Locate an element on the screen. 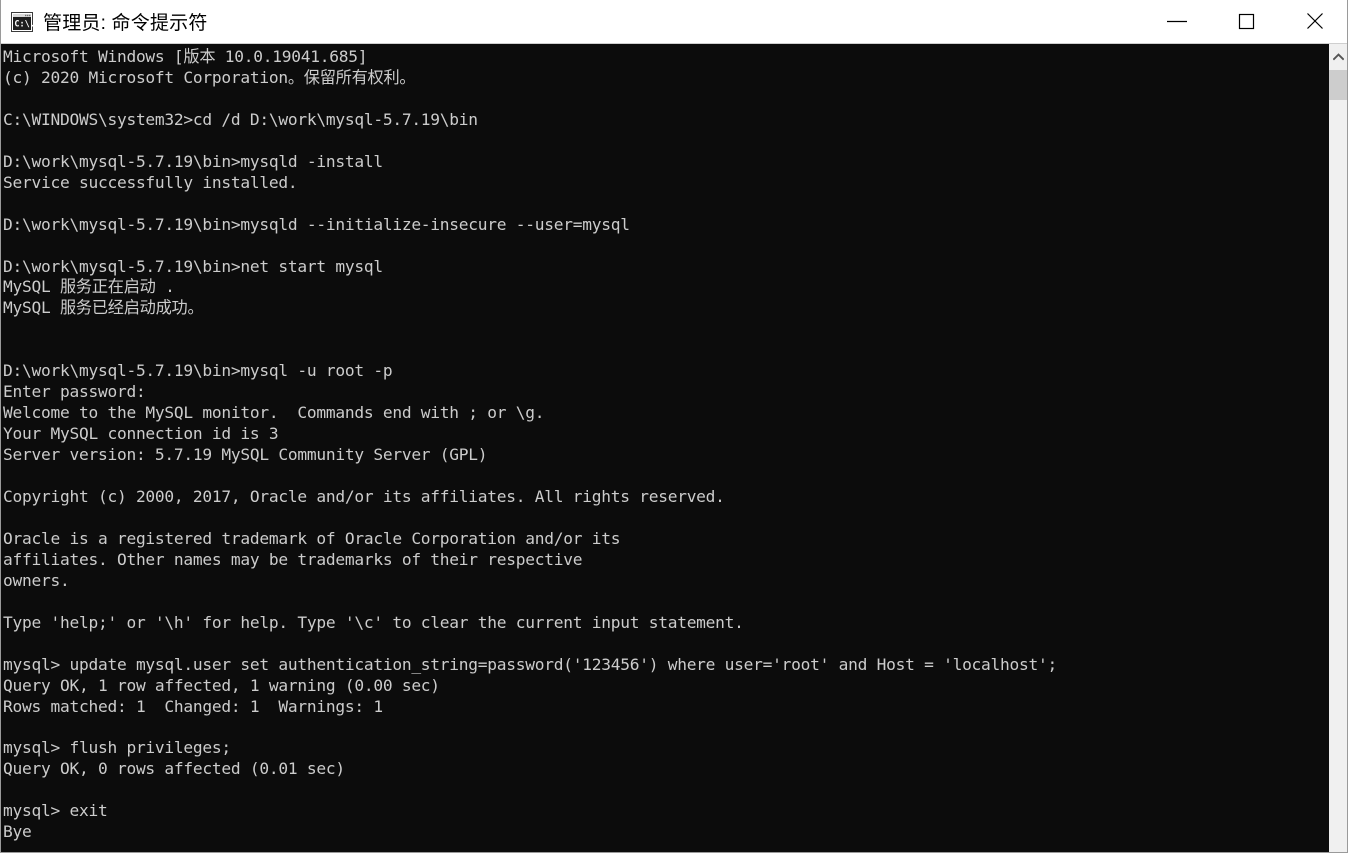  vertical-scrollbar is located at coordinates (1337, 448).